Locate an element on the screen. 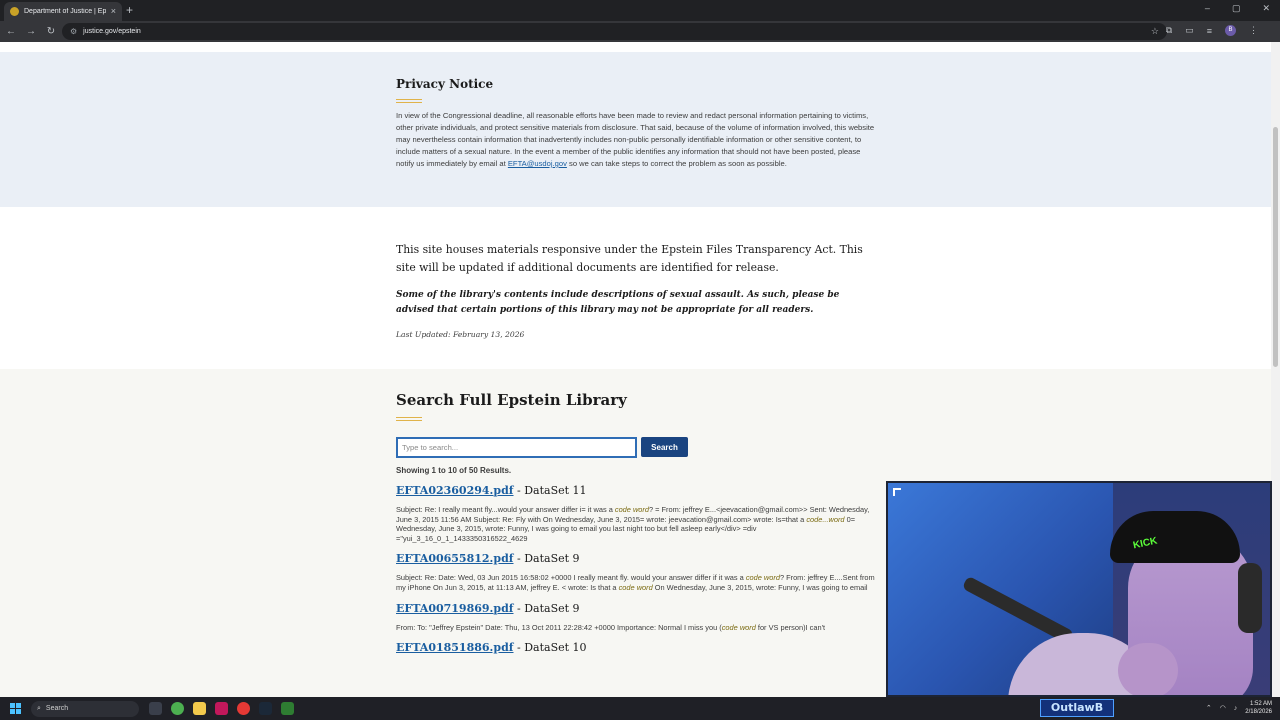 This screenshot has width=1280, height=720. last-updated: Last Updated: February 13, 2026 is located at coordinates (460, 334).